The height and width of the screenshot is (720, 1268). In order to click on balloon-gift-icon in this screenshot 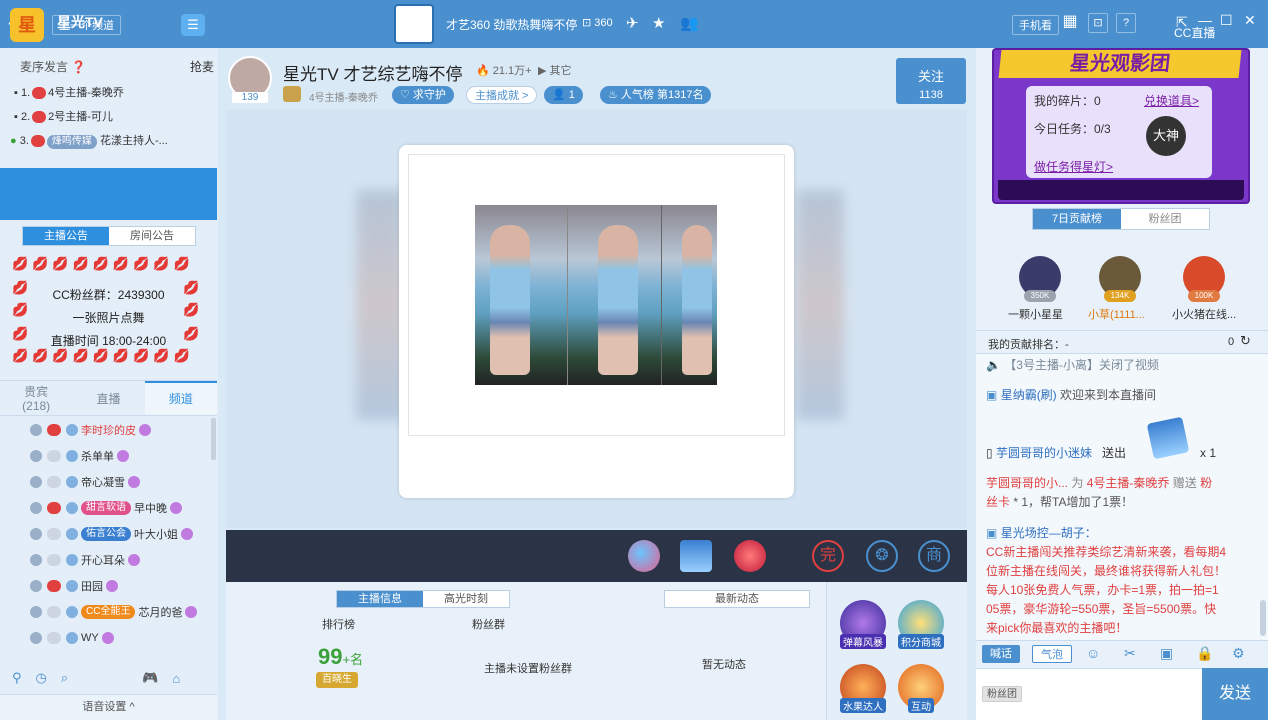, I will do `click(644, 556)`.